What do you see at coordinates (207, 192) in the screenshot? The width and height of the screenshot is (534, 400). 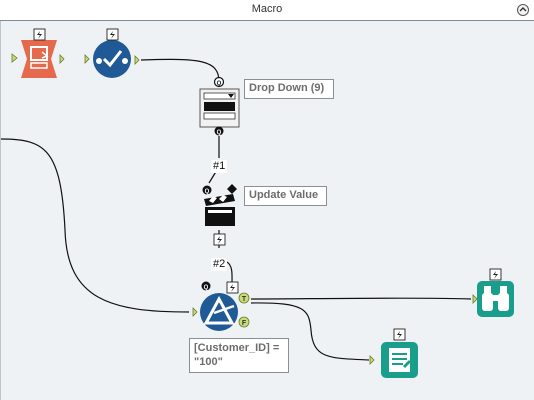 I see `anchor-label-q-action: Q` at bounding box center [207, 192].